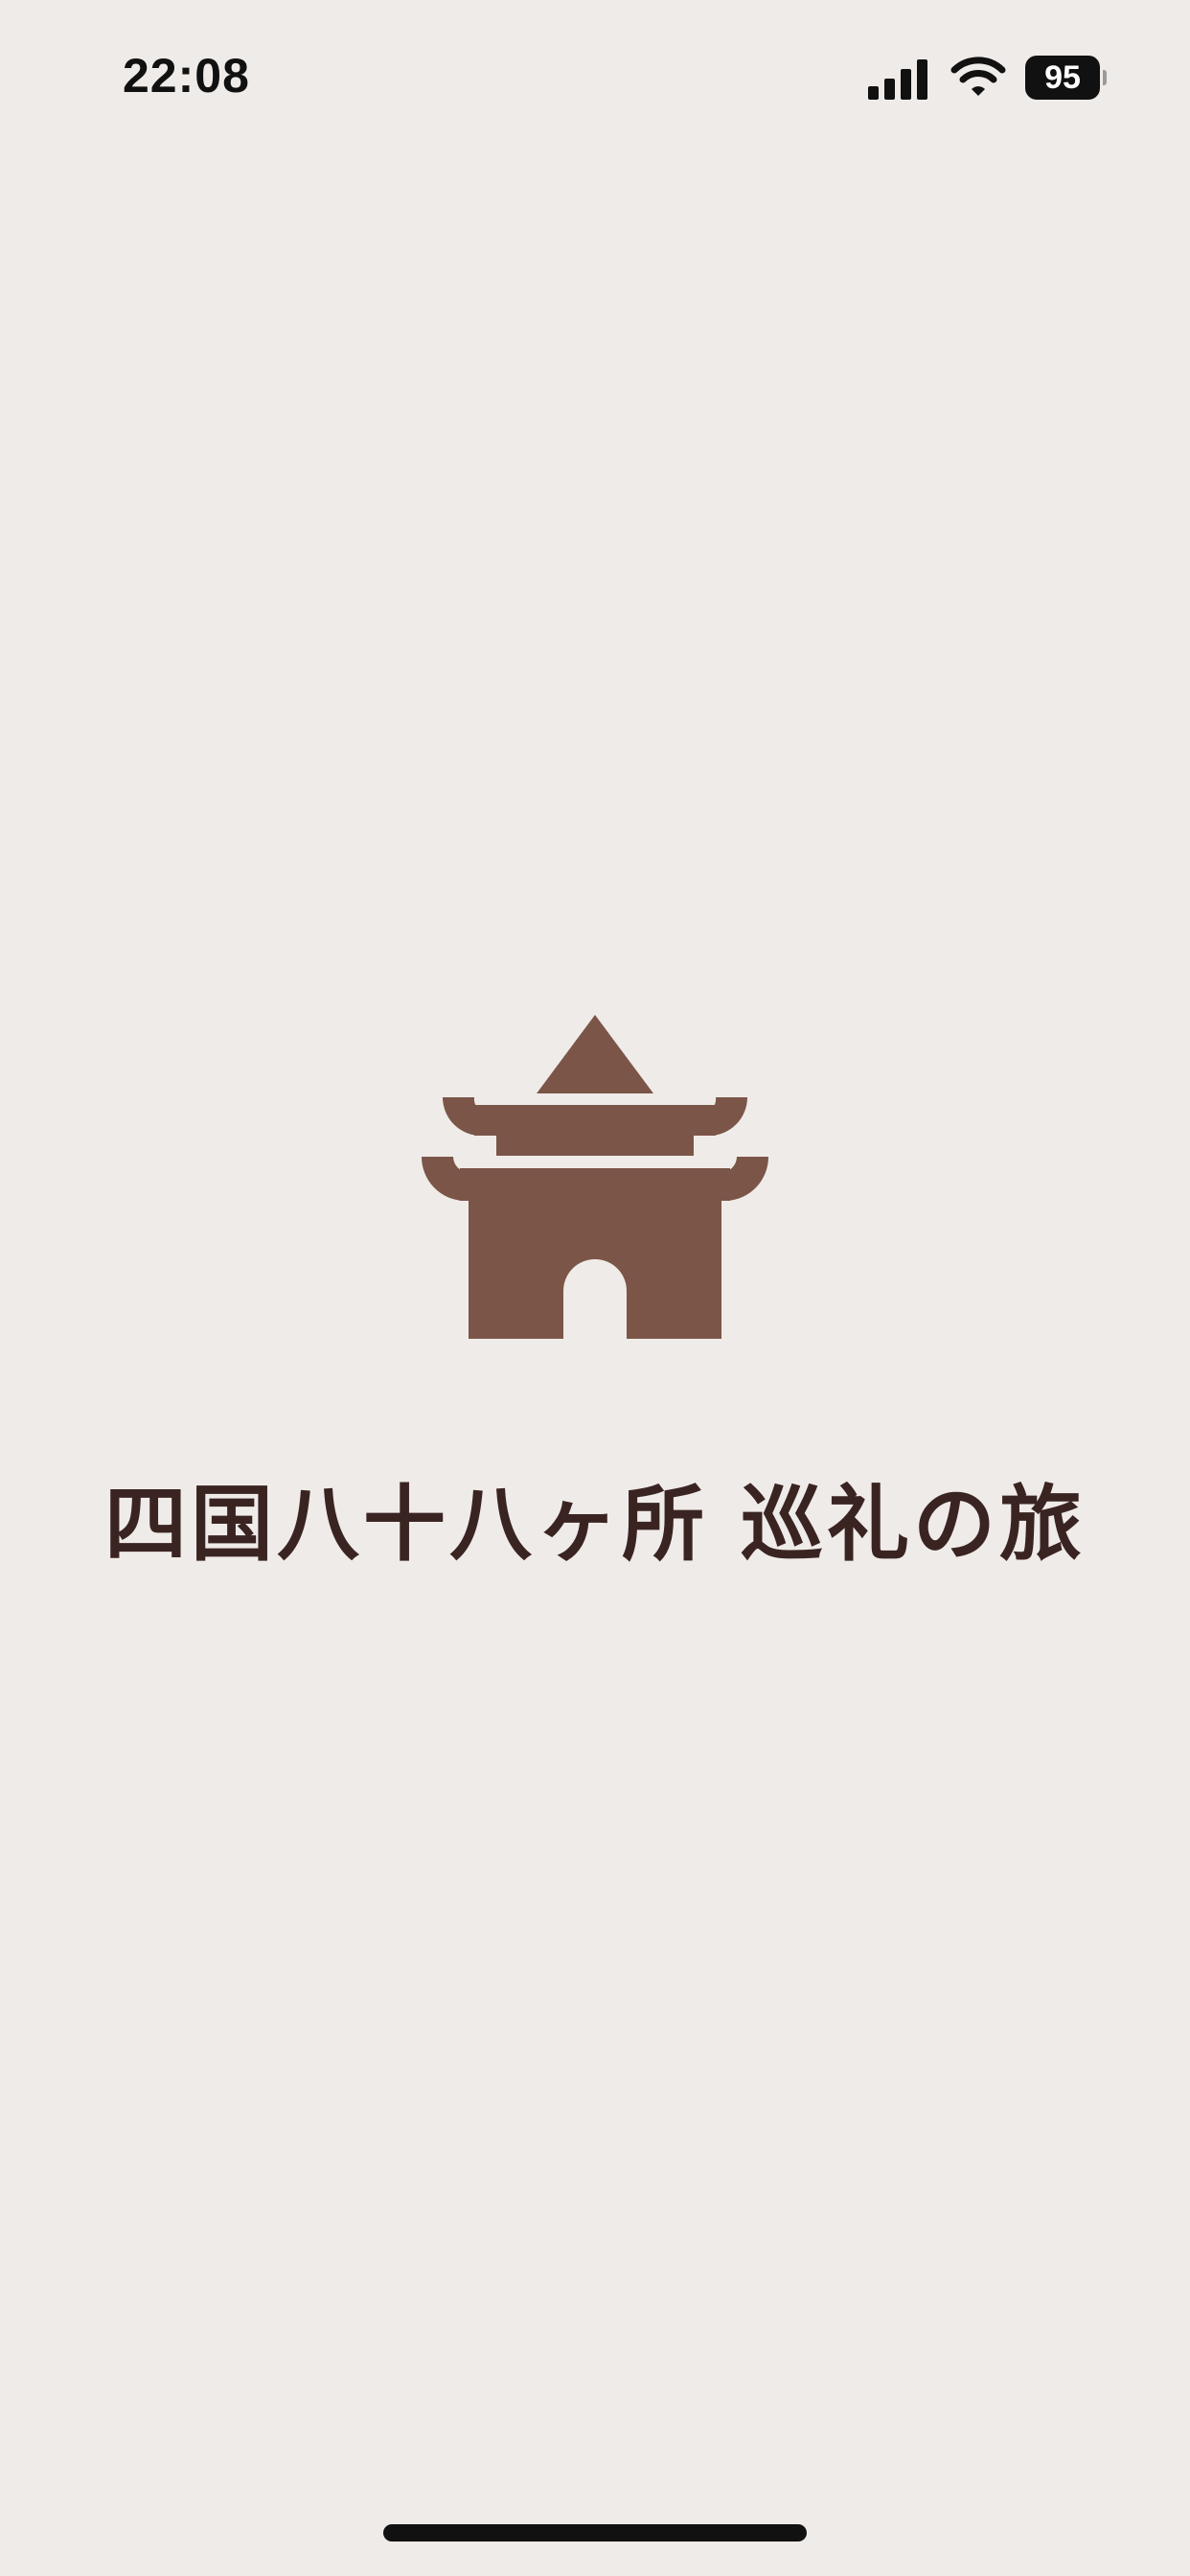 The image size is (1190, 2576). What do you see at coordinates (898, 79) in the screenshot?
I see `signal-icon` at bounding box center [898, 79].